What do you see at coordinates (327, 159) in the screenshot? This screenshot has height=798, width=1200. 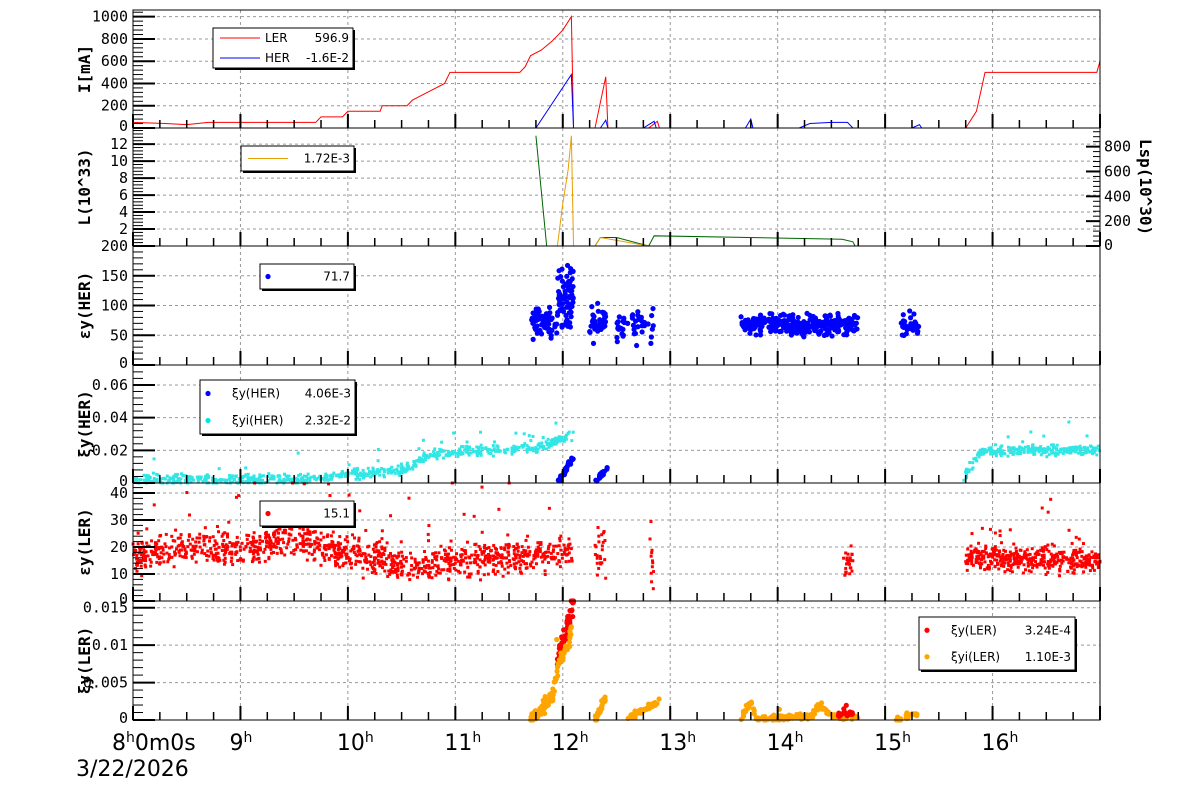 I see `legend-value: 1.72E-3` at bounding box center [327, 159].